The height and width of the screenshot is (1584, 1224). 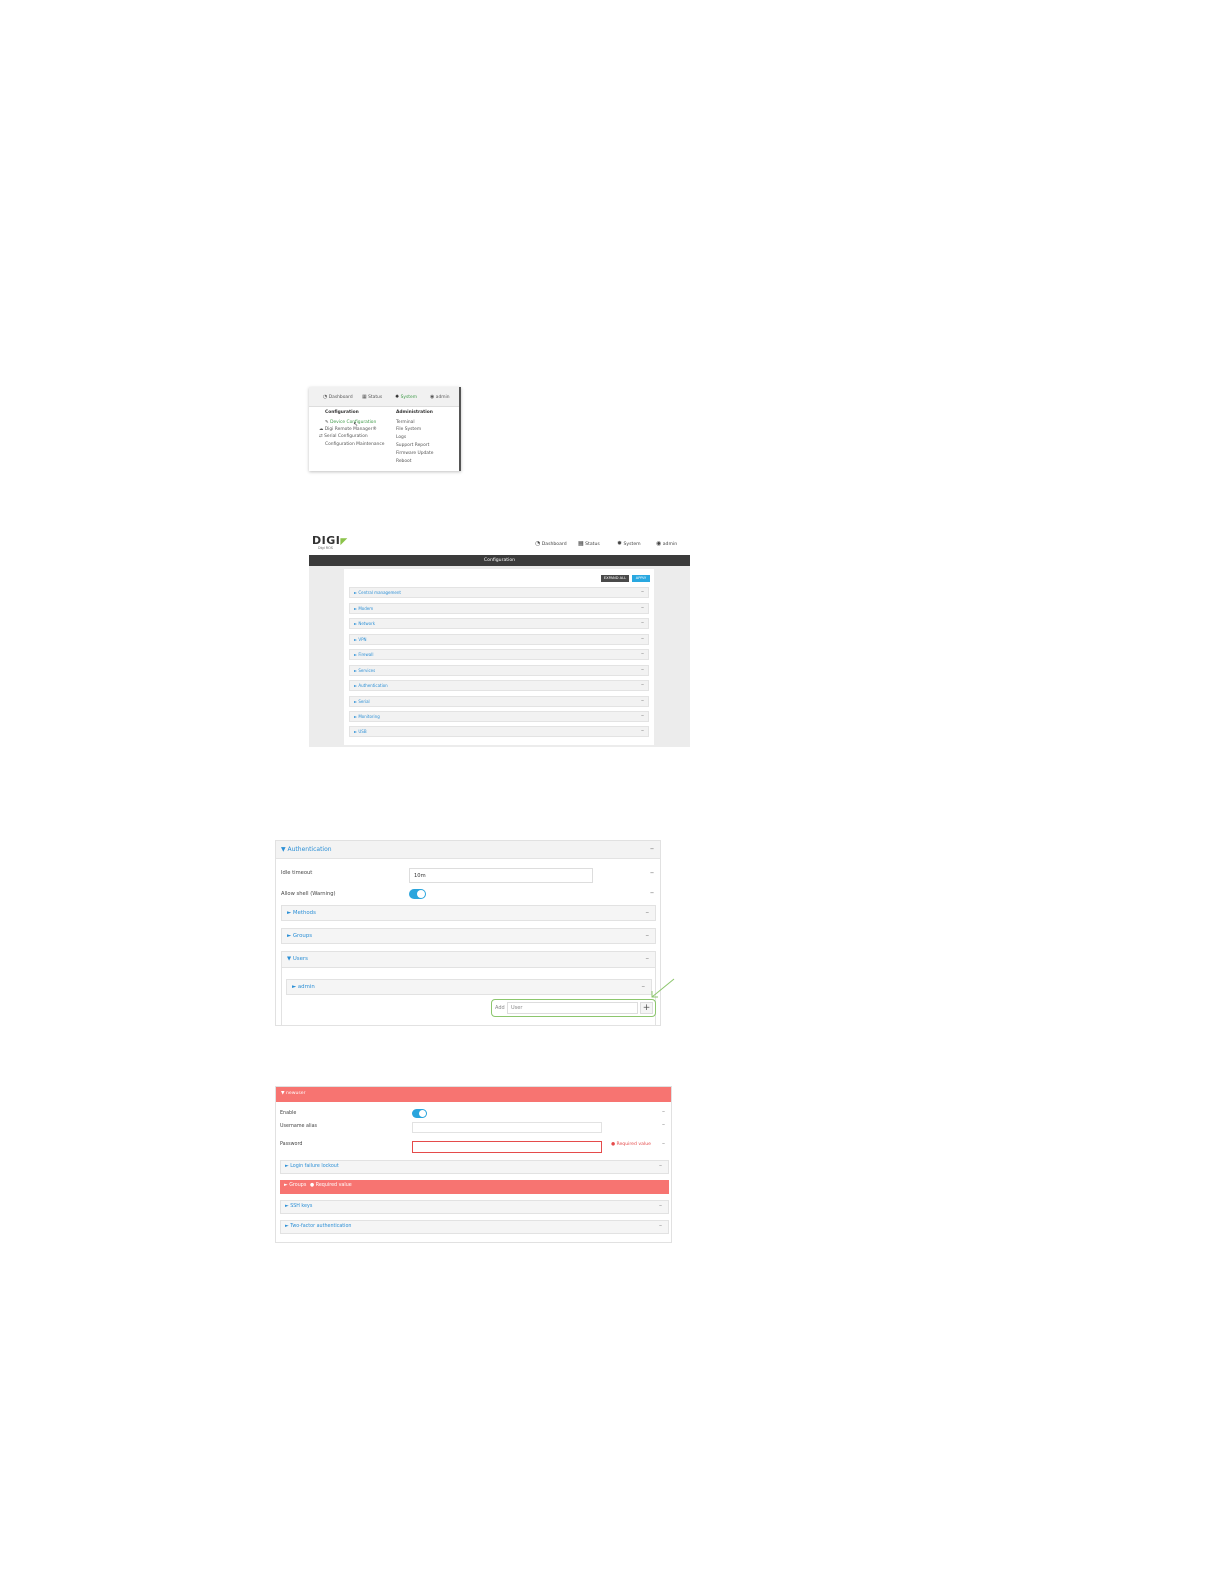 What do you see at coordinates (288, 1113) in the screenshot?
I see `enable-label: Enable` at bounding box center [288, 1113].